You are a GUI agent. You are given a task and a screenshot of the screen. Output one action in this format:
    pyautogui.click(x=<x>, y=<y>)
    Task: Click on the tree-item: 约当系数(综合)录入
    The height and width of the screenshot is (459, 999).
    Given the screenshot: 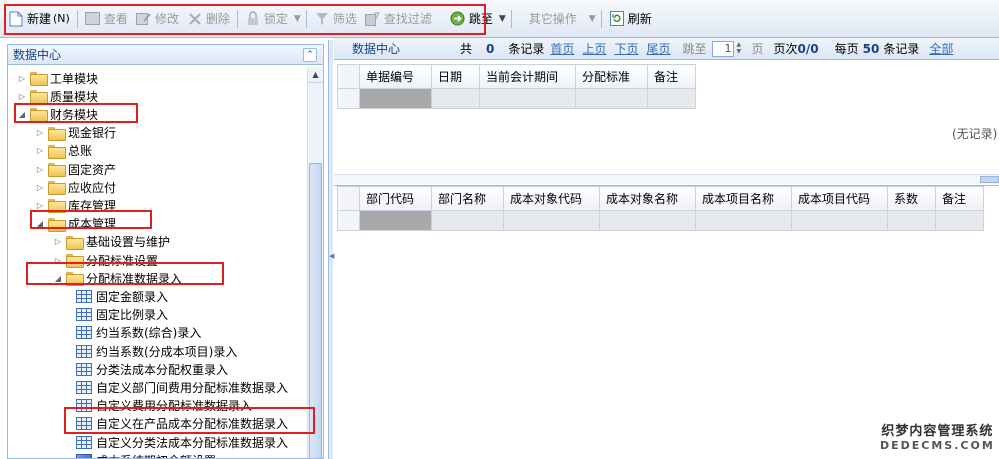 What is the action you would take?
    pyautogui.click(x=135, y=333)
    